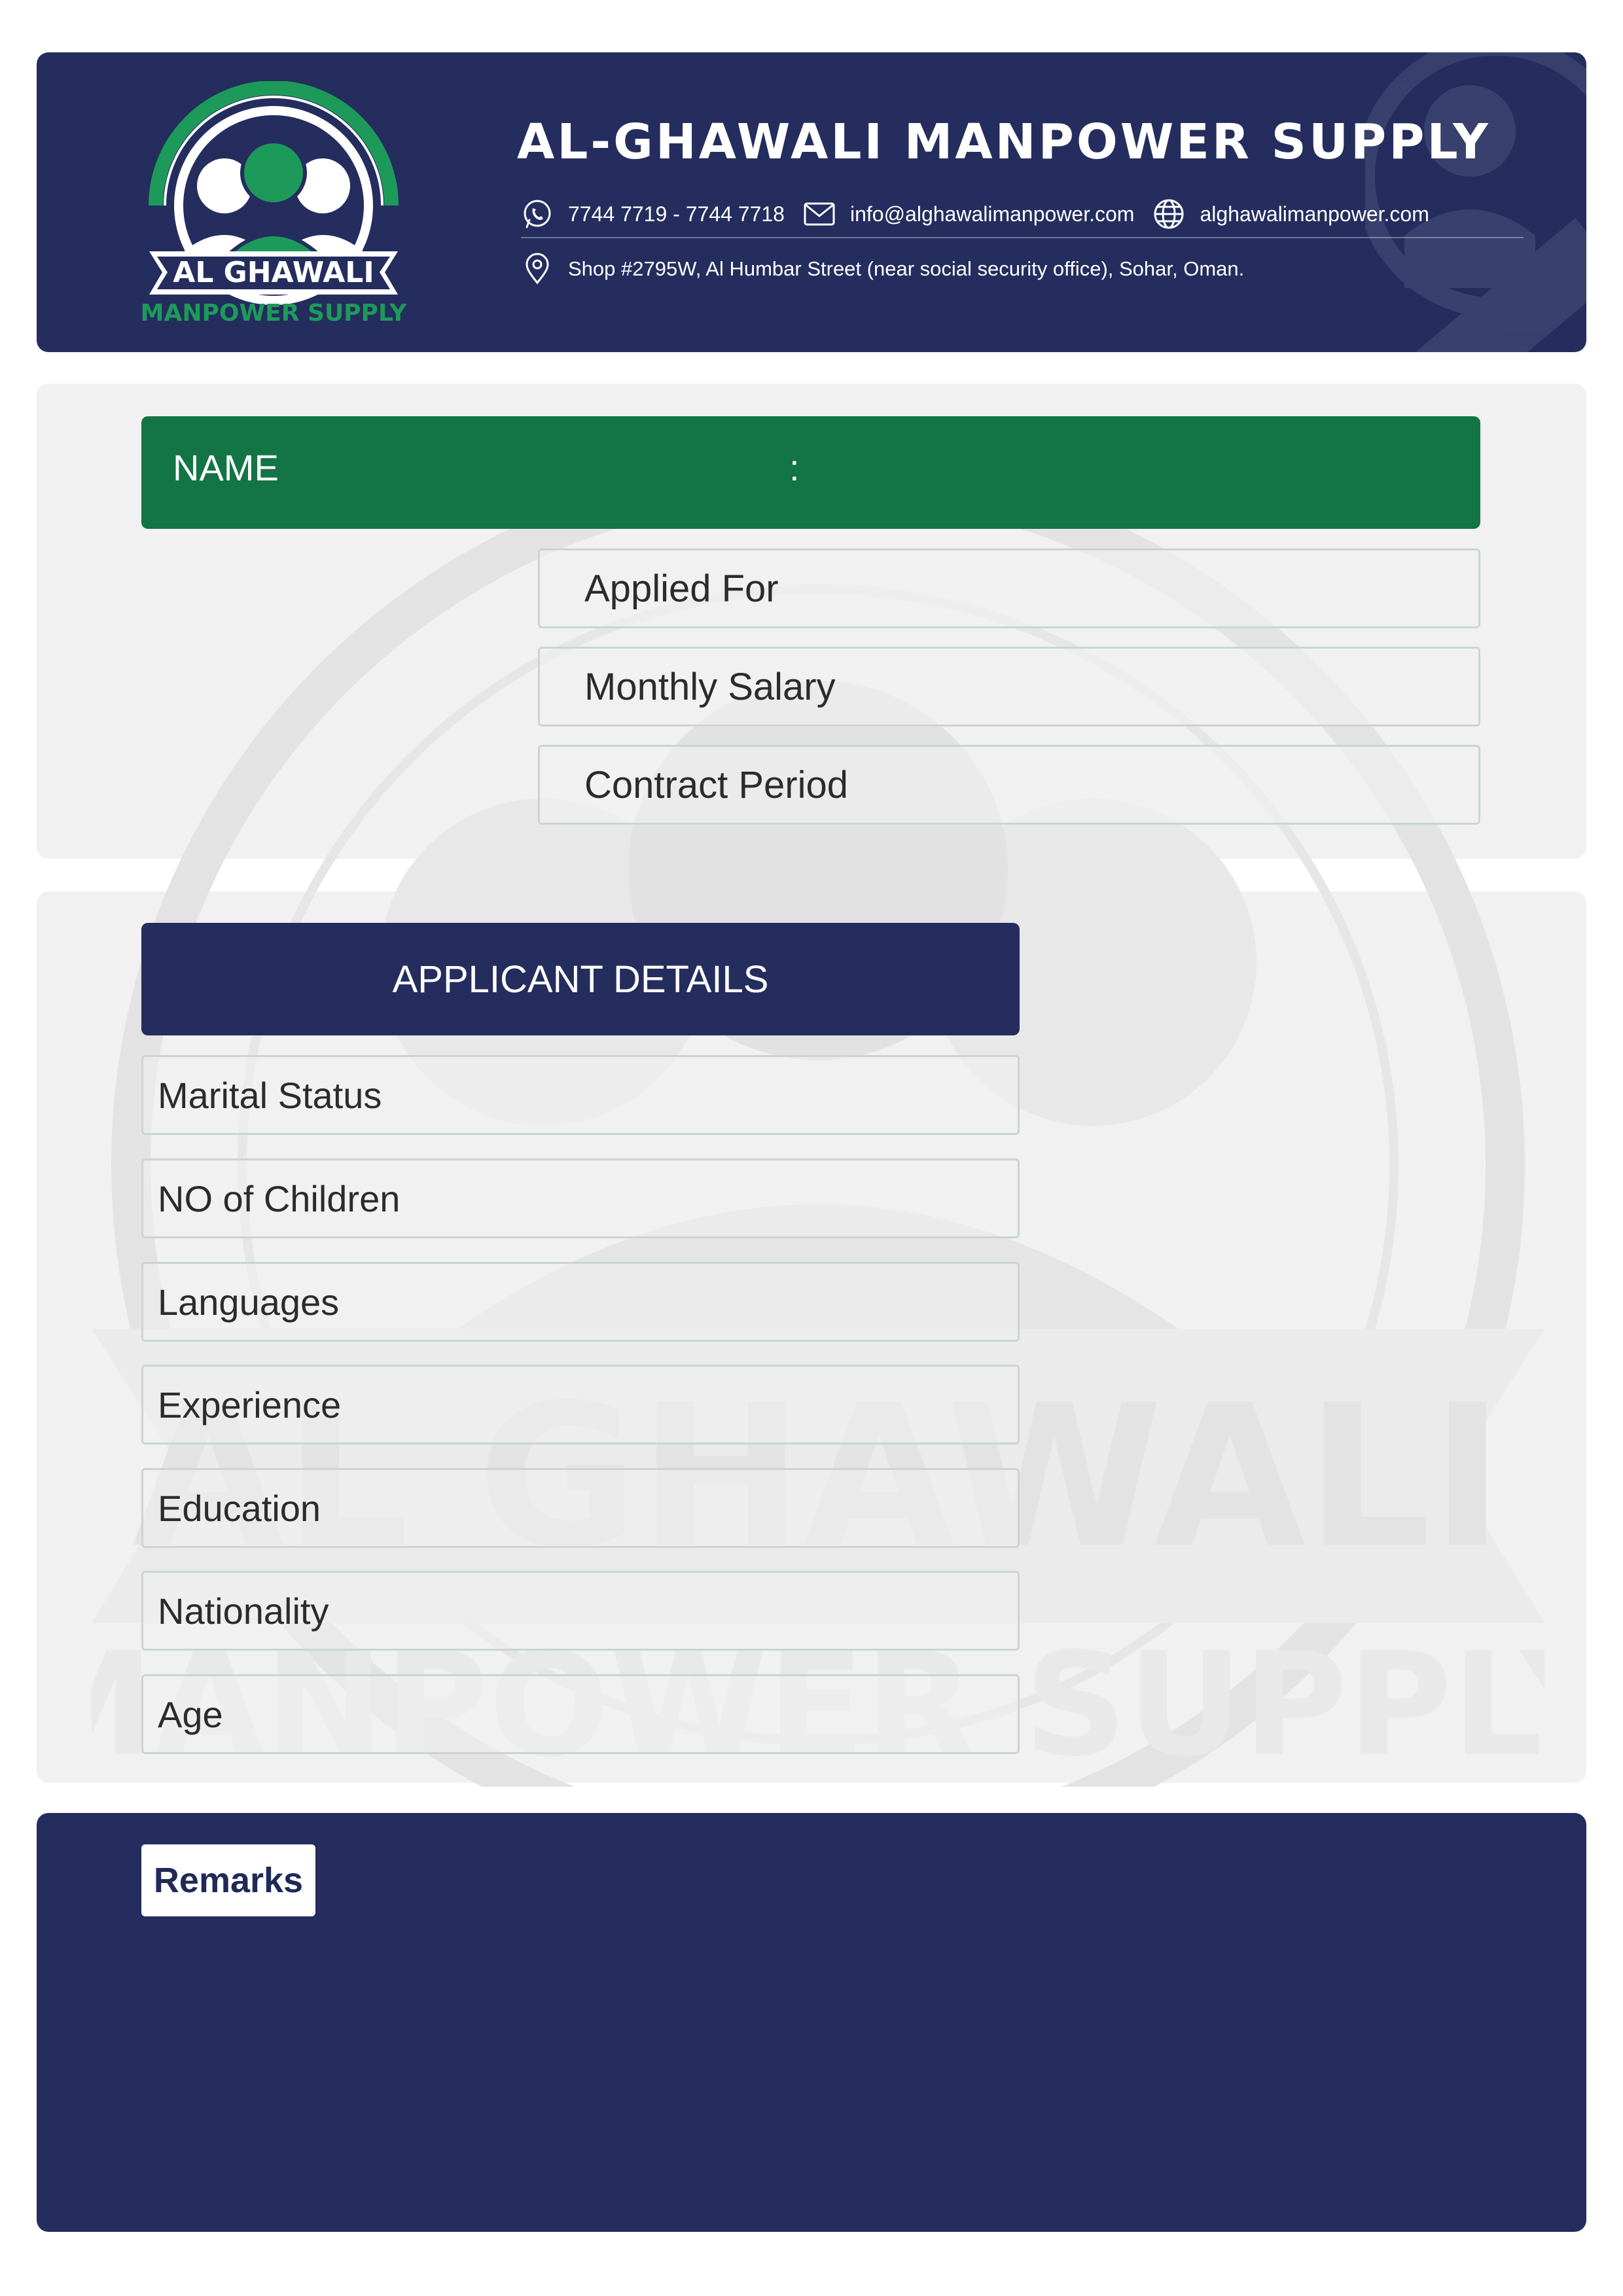 The height and width of the screenshot is (2296, 1623). I want to click on location-pin-icon, so click(537, 269).